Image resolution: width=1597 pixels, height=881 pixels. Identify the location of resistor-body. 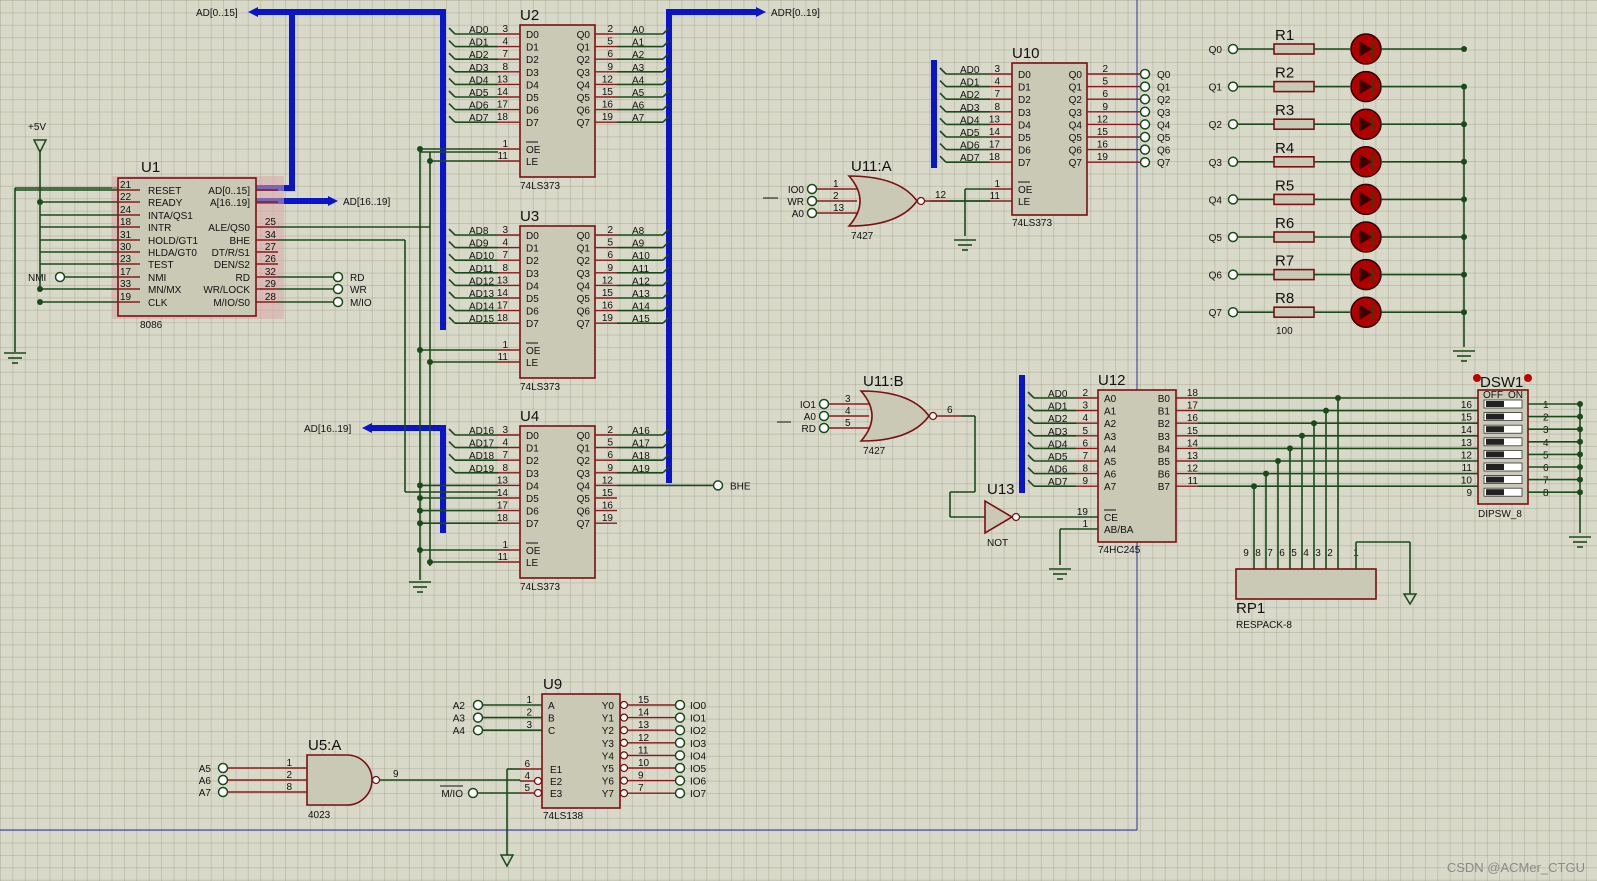
(1294, 199).